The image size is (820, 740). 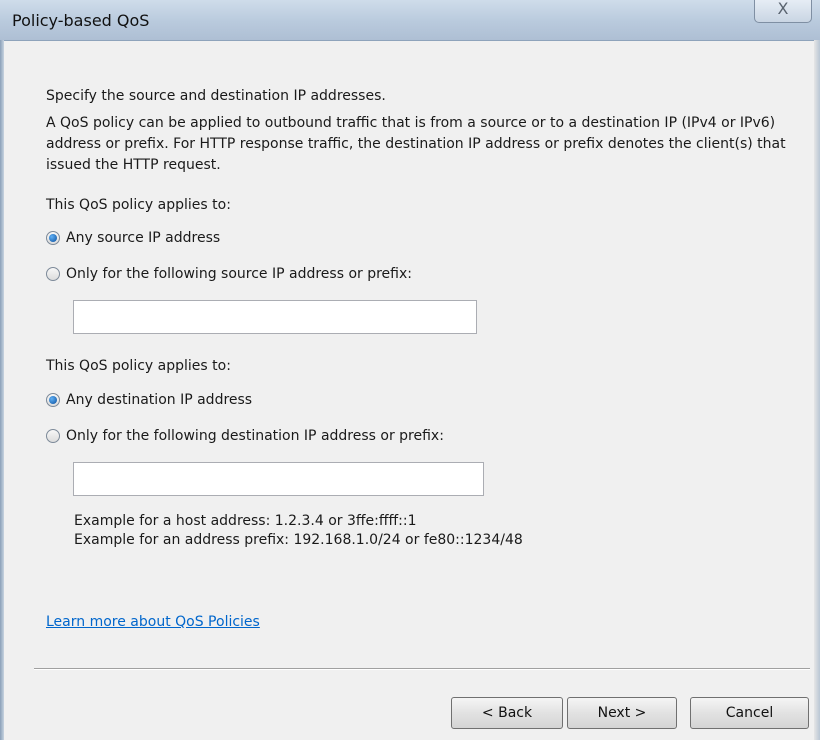 I want to click on radio-any-destination: Any destination IP address, so click(x=149, y=400).